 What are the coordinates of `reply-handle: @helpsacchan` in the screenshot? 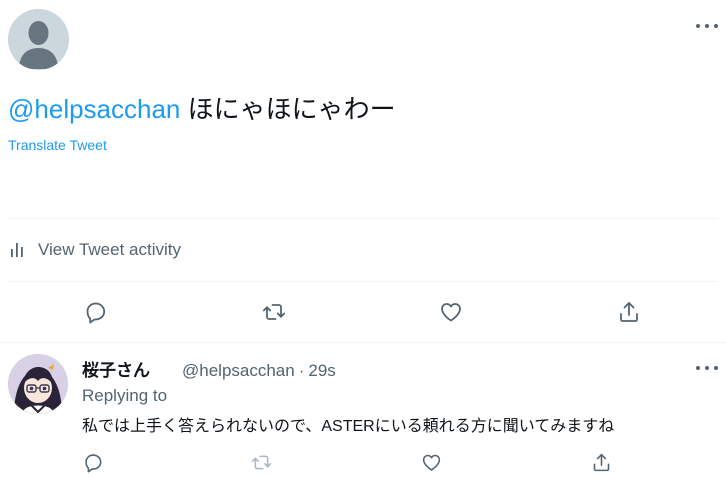 It's located at (238, 371).